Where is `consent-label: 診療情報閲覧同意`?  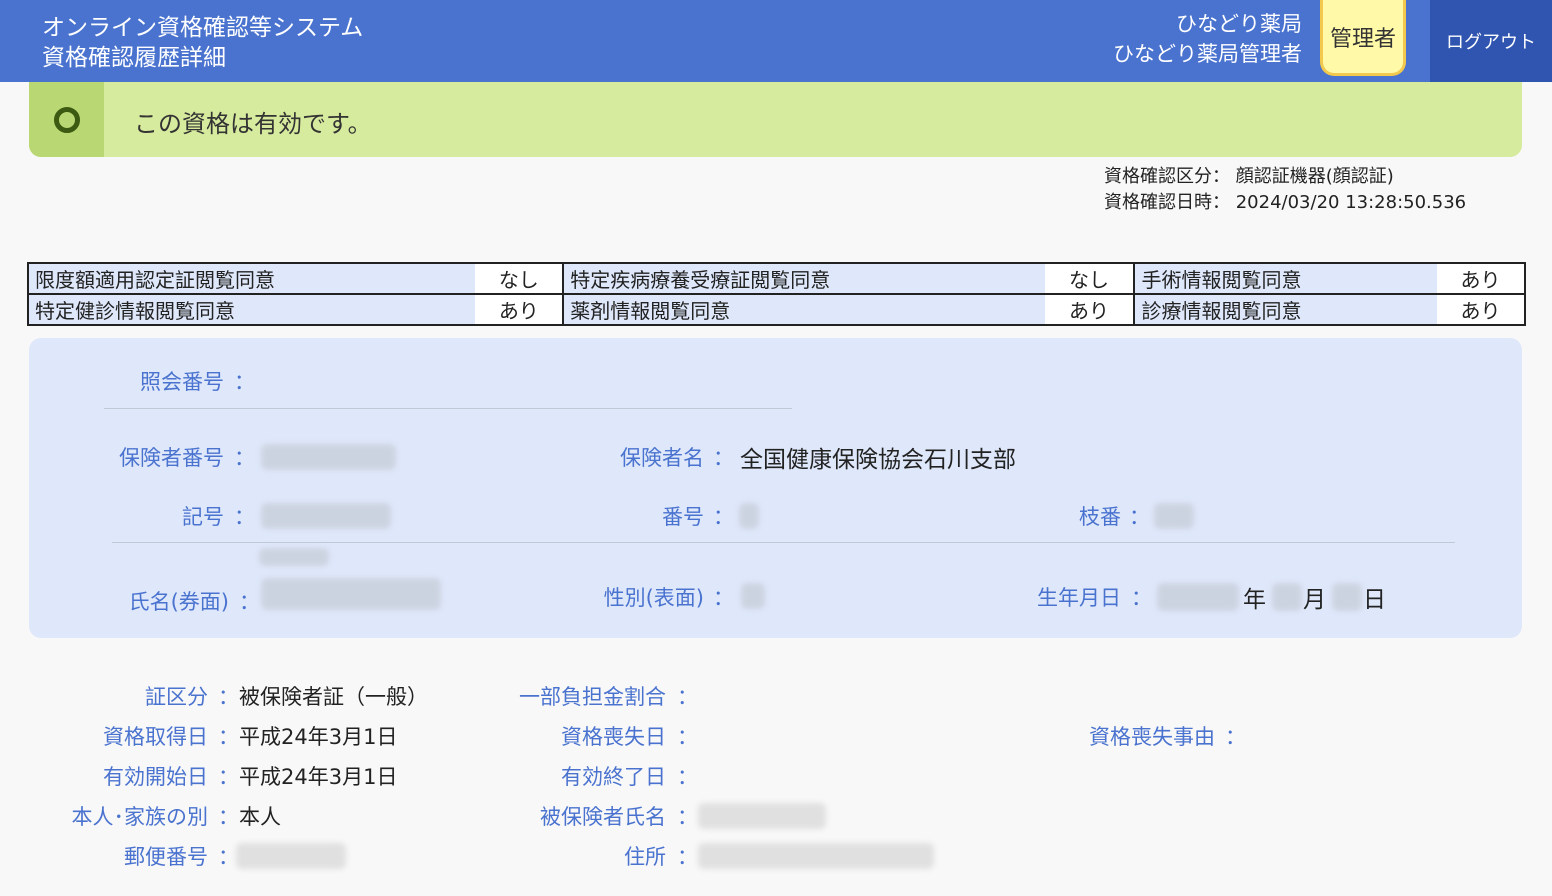
consent-label: 診療情報閲覧同意 is located at coordinates (1285, 309).